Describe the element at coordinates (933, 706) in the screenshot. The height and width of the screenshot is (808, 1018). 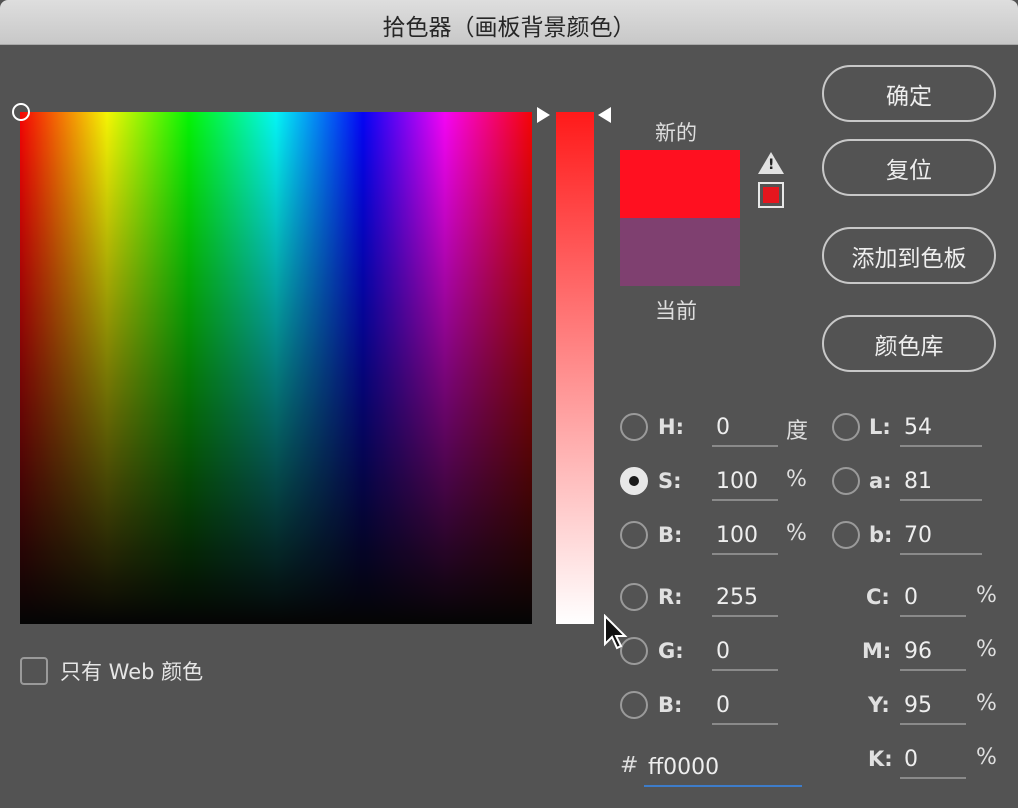
I see `yellow-field: 95` at that location.